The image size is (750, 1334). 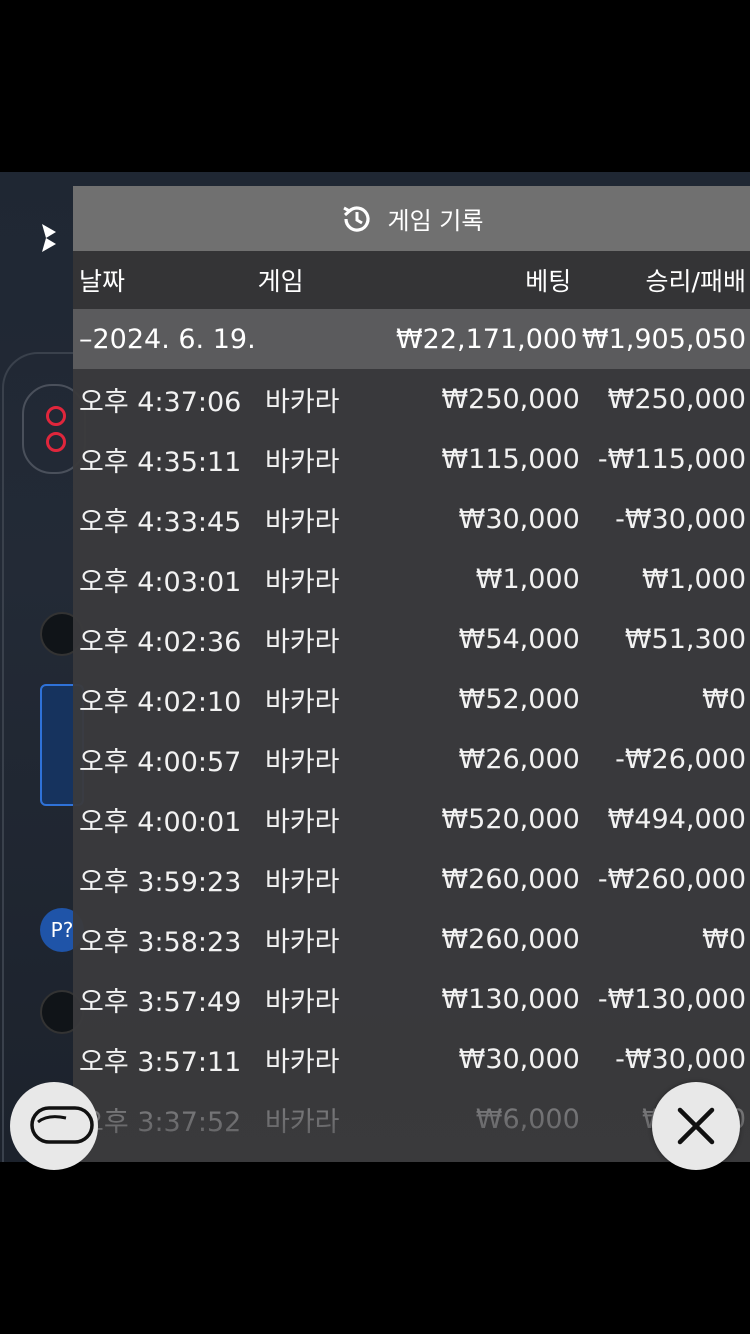 What do you see at coordinates (167, 339) in the screenshot?
I see `summary-date: –2024. 6. 19.` at bounding box center [167, 339].